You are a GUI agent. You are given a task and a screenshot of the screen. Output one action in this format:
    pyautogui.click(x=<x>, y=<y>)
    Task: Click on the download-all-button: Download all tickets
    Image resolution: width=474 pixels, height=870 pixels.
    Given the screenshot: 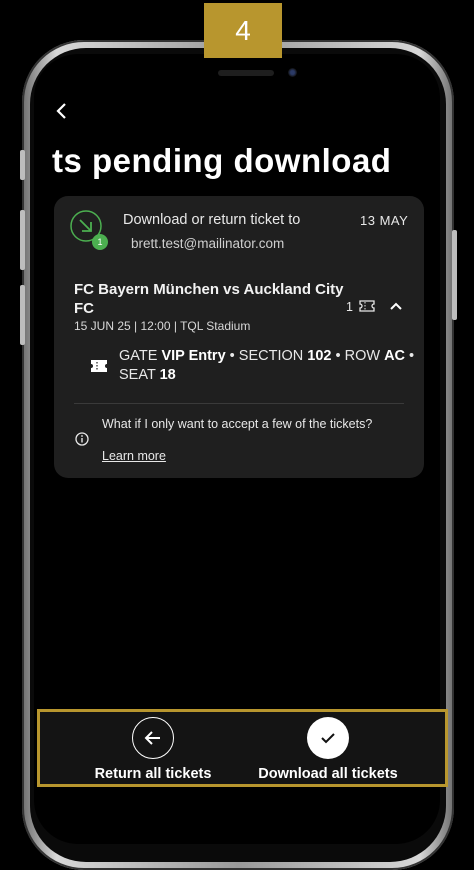 What is the action you would take?
    pyautogui.click(x=328, y=748)
    